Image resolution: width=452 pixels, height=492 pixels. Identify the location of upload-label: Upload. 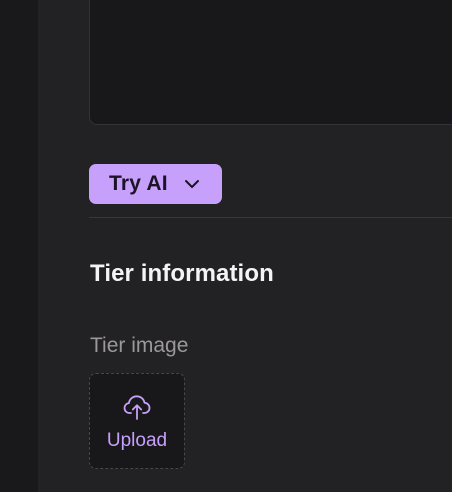
(137, 440).